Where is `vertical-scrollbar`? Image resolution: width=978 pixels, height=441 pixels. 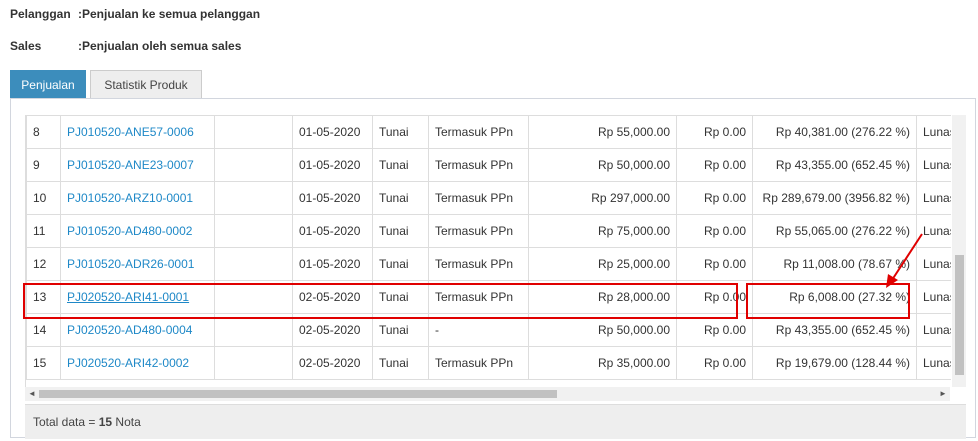 vertical-scrollbar is located at coordinates (959, 251).